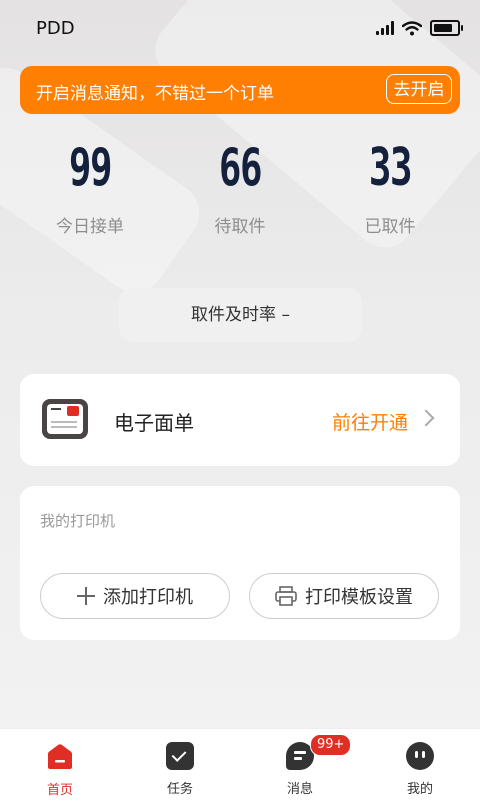 Image resolution: width=480 pixels, height=801 pixels. I want to click on stat-value: 33, so click(390, 168).